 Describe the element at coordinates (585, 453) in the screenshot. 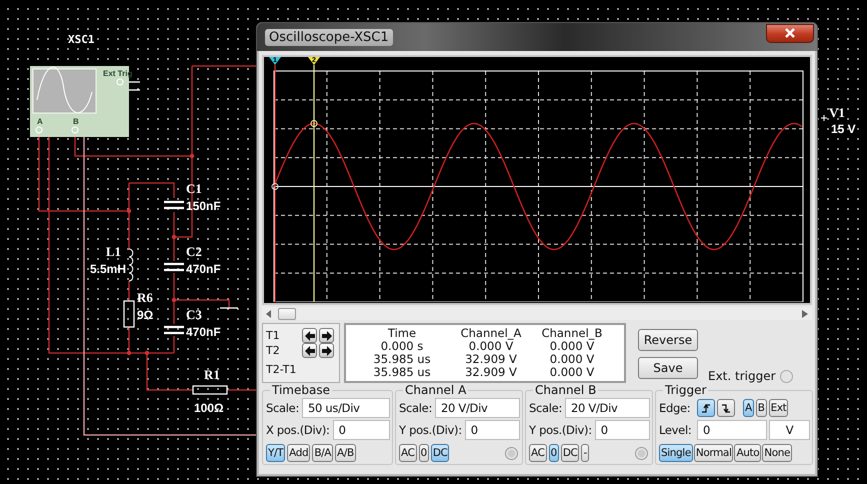

I see `coupling-button: -` at that location.